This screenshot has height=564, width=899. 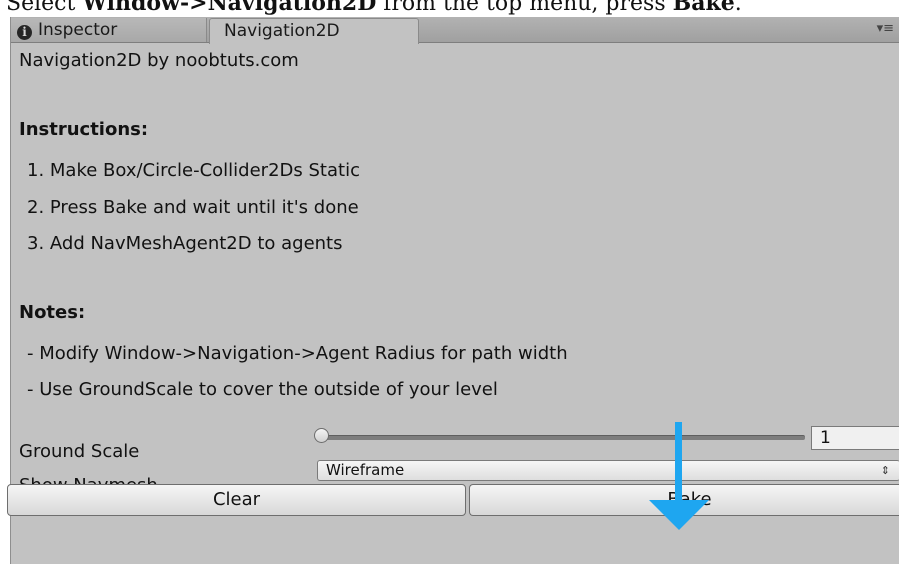 I want to click on instruction-item: 1. Make Box/Circle-Collider2Ds Static, so click(x=193, y=170).